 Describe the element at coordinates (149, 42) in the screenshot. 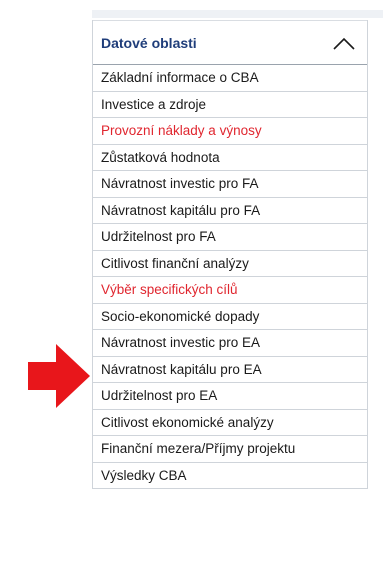

I see `panel-title: Datové oblasti` at that location.